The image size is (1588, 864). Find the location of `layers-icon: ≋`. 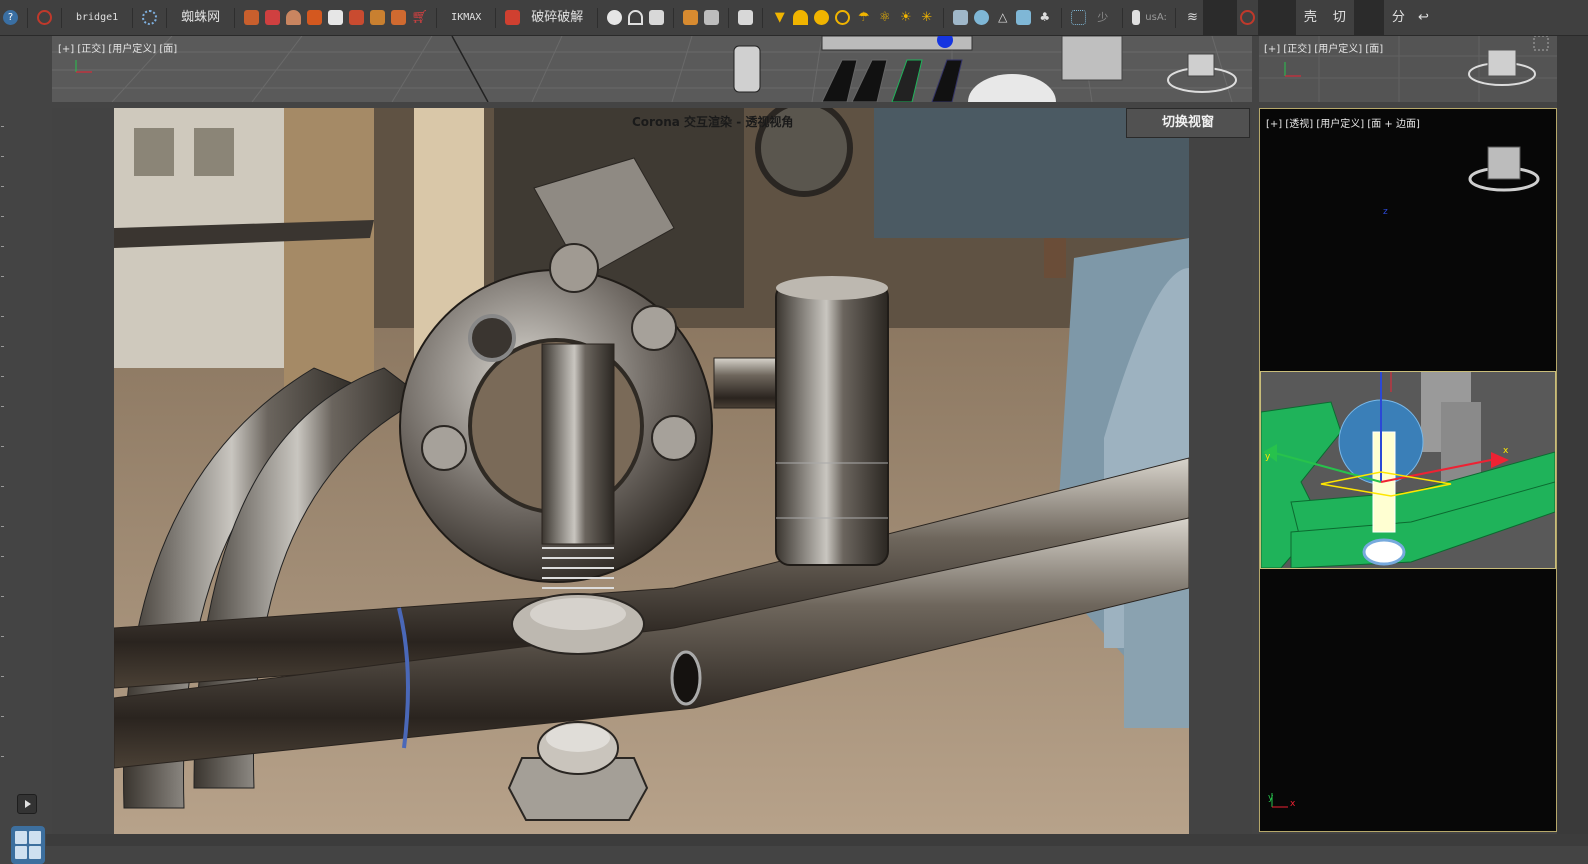

layers-icon: ≋ is located at coordinates (1192, 17).